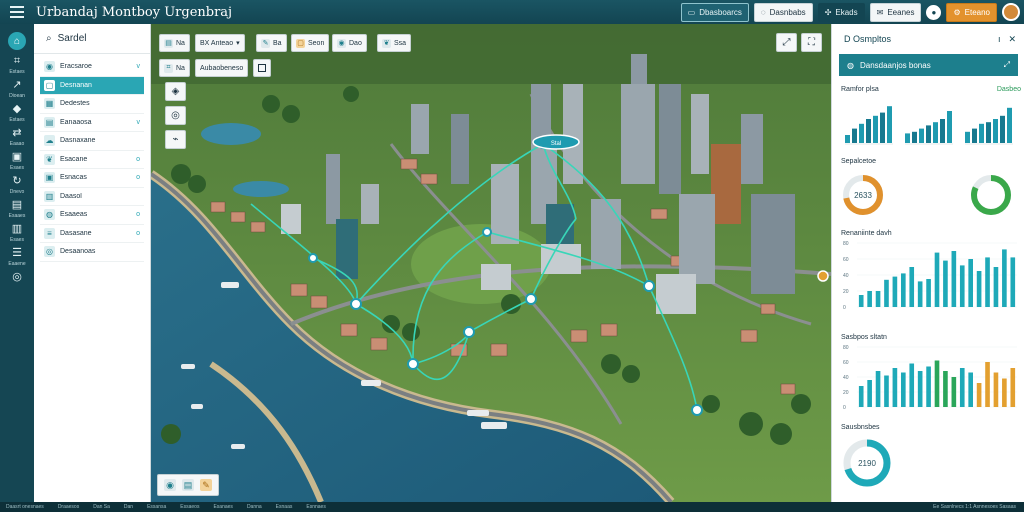 This screenshot has width=1024, height=512. What do you see at coordinates (92, 123) in the screenshot?
I see `side-item: ▤ Eanaaosa v` at bounding box center [92, 123].